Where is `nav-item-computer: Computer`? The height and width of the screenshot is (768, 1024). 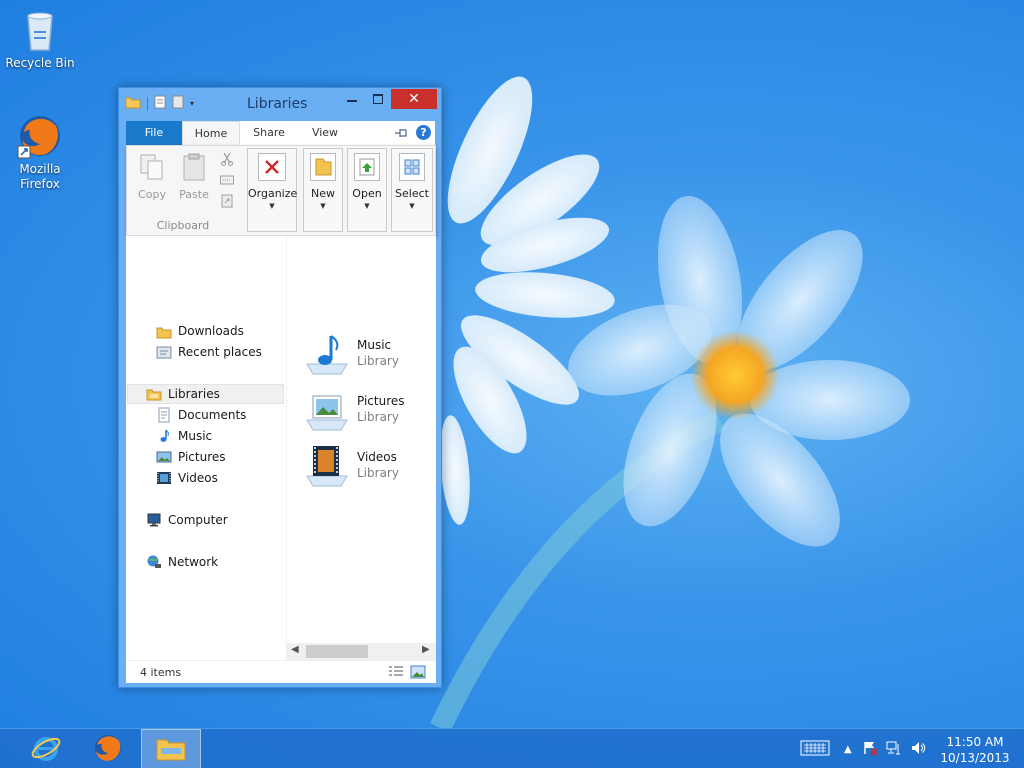
nav-item-computer: Computer is located at coordinates (187, 520).